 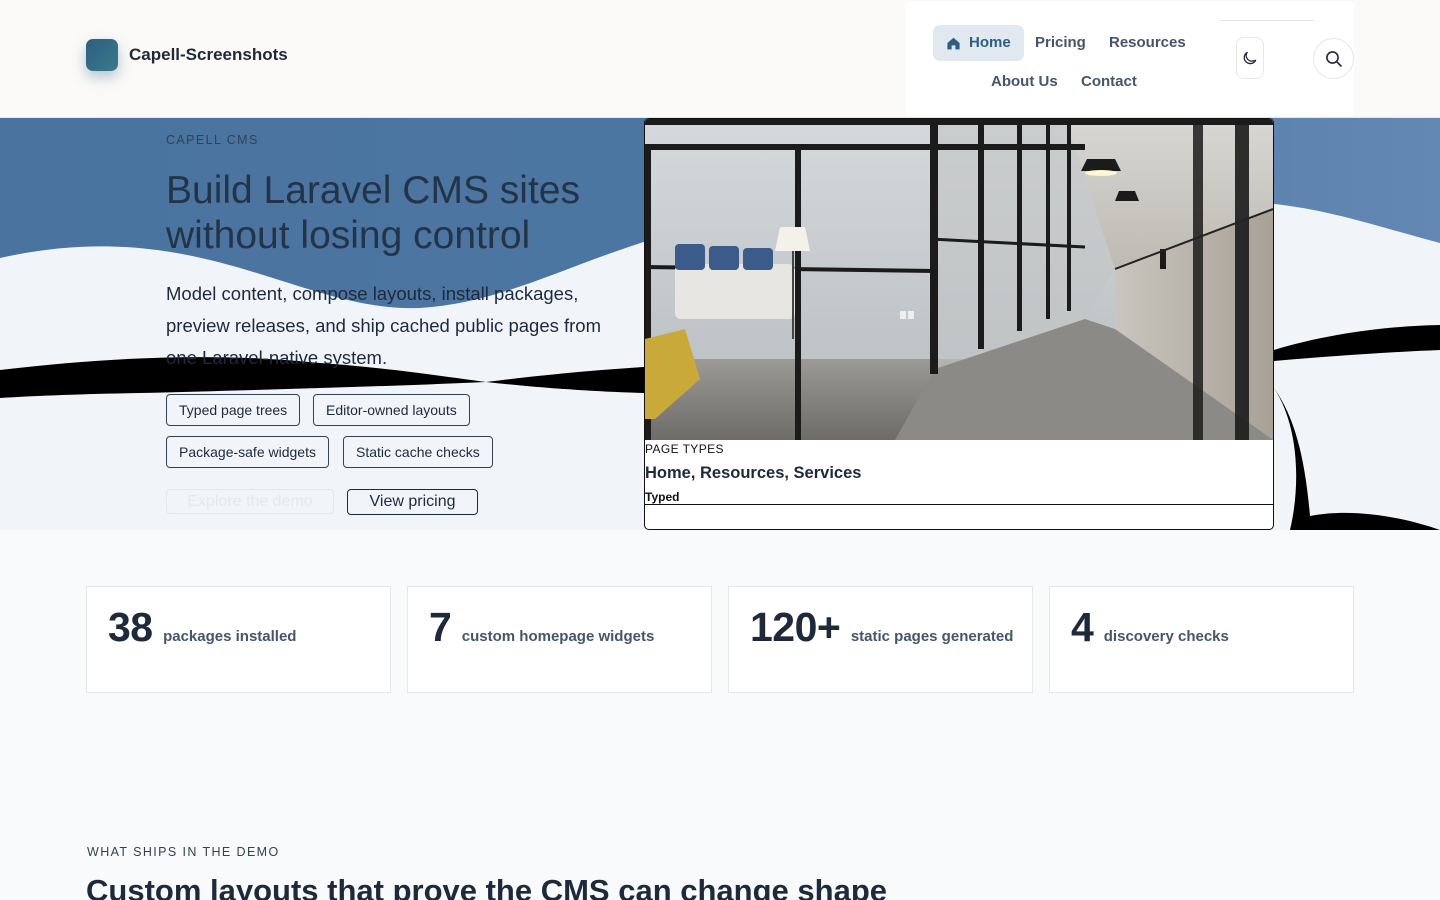 What do you see at coordinates (1060, 43) in the screenshot?
I see `nav-item-pricing: Pricing` at bounding box center [1060, 43].